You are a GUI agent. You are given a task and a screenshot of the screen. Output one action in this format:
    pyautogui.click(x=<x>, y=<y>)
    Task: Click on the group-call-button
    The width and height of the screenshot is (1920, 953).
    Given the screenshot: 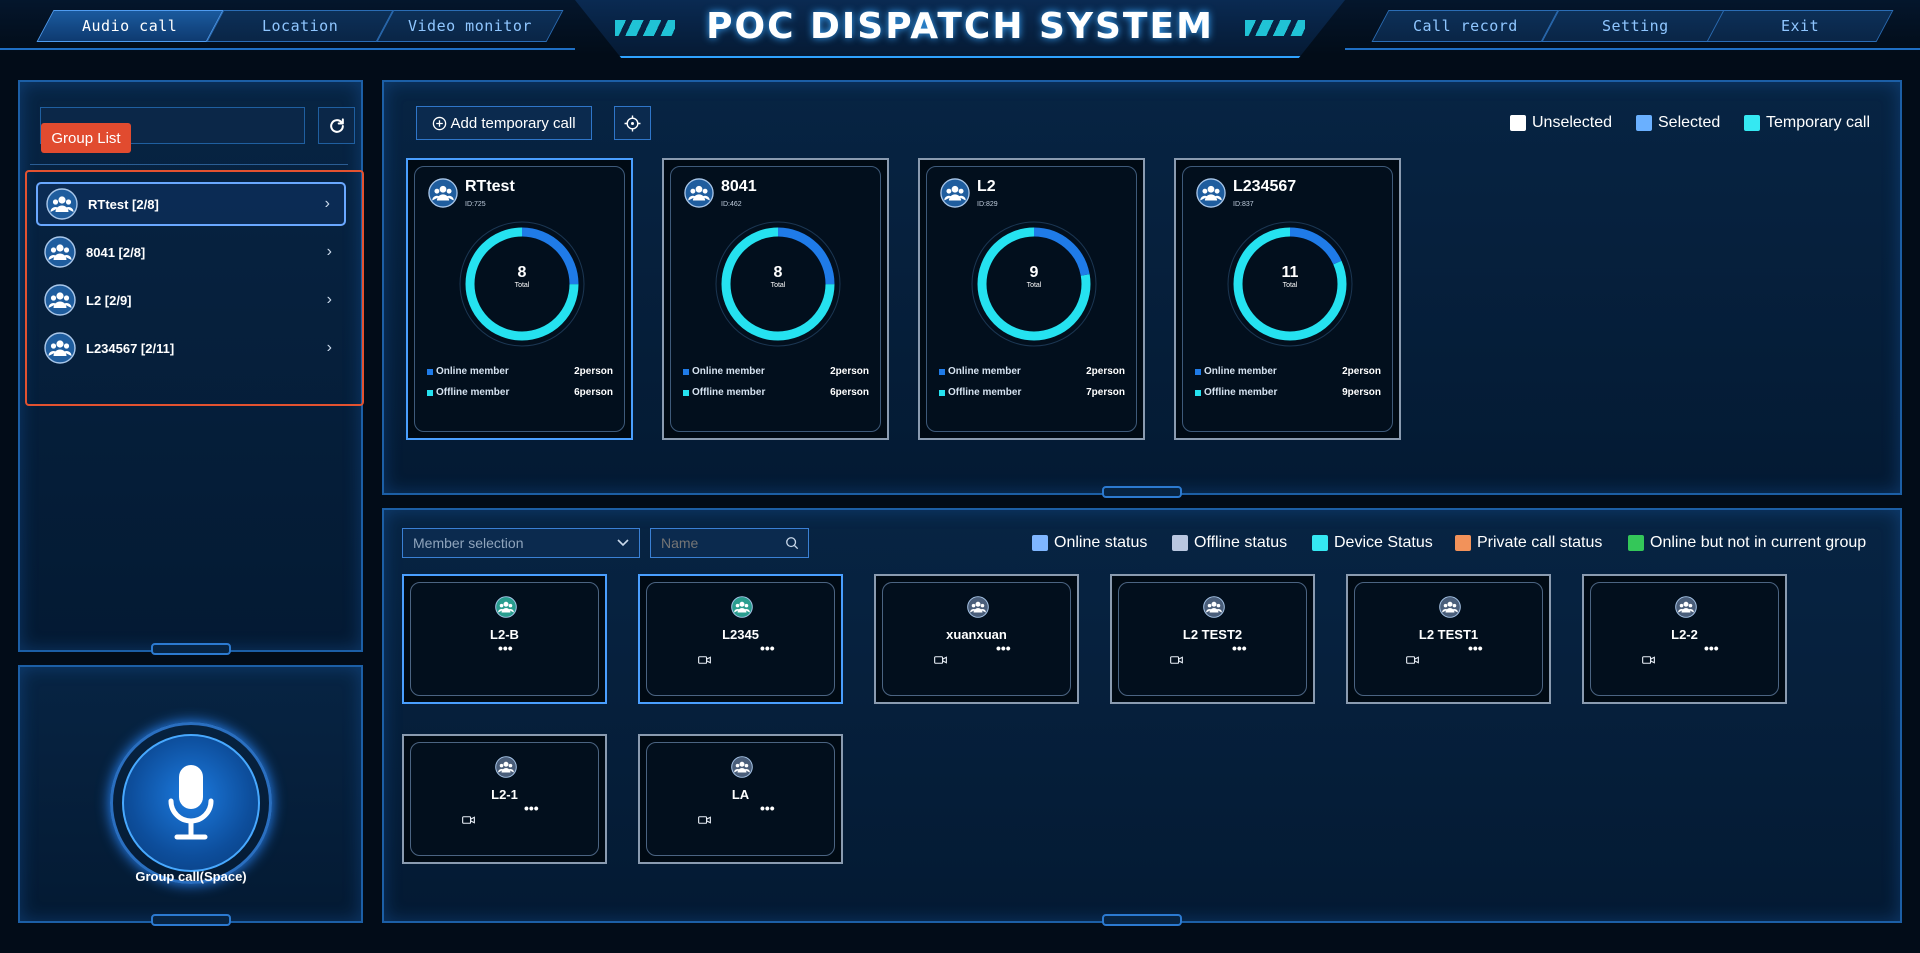 What is the action you would take?
    pyautogui.click(x=191, y=803)
    